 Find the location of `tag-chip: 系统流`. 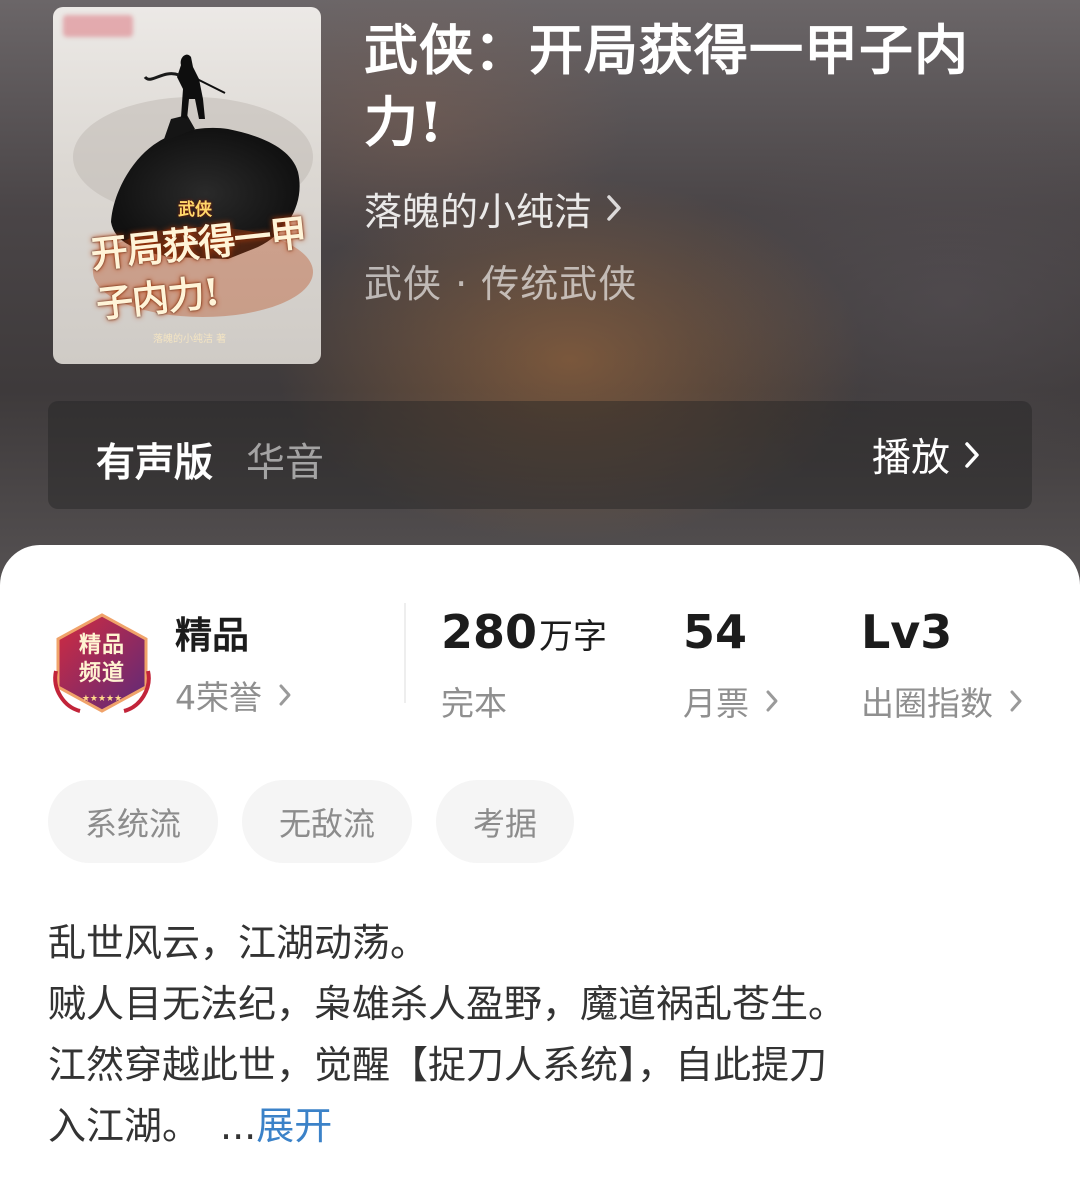

tag-chip: 系统流 is located at coordinates (133, 821).